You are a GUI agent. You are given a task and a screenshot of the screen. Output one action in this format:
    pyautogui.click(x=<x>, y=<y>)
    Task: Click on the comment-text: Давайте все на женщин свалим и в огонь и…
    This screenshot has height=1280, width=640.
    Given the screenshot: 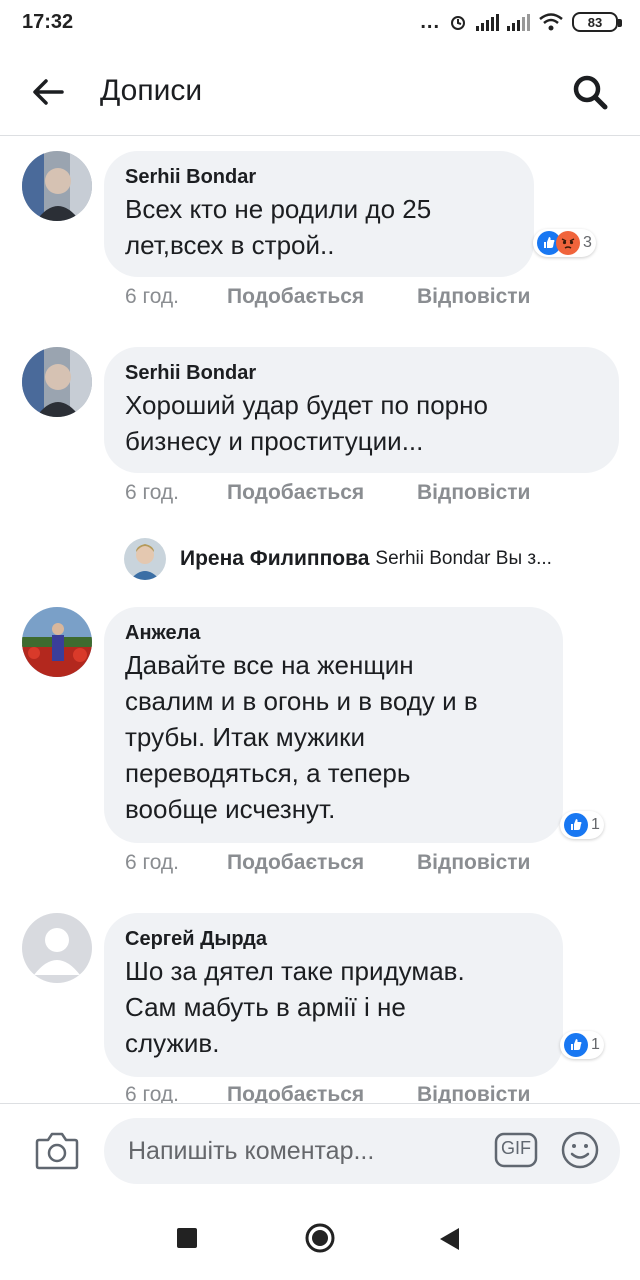 What is the action you would take?
    pyautogui.click(x=301, y=737)
    